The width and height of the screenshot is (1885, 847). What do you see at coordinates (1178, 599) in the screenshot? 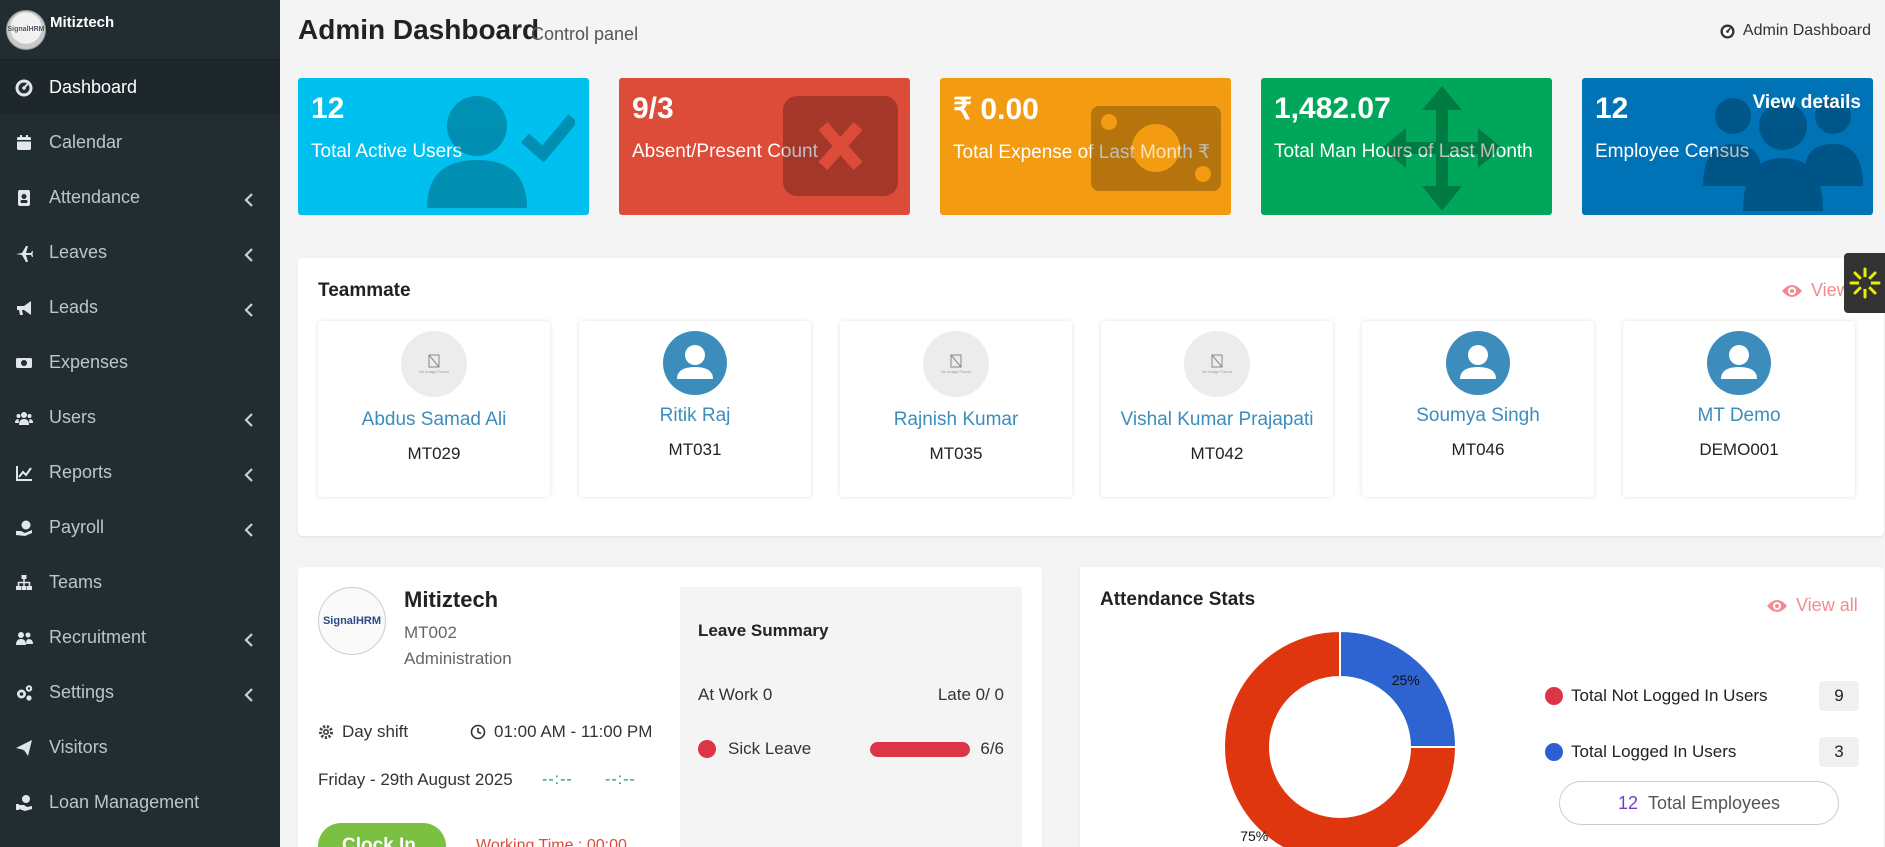
I see `attendance-title: Attendance Stats` at bounding box center [1178, 599].